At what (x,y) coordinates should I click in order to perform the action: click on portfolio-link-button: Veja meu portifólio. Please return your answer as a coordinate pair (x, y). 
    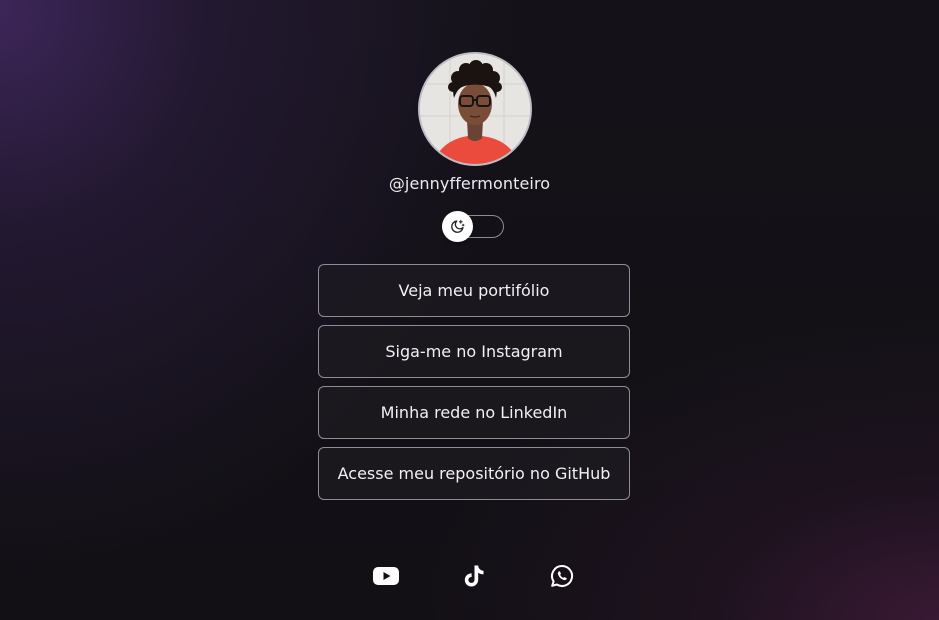
    Looking at the image, I should click on (474, 290).